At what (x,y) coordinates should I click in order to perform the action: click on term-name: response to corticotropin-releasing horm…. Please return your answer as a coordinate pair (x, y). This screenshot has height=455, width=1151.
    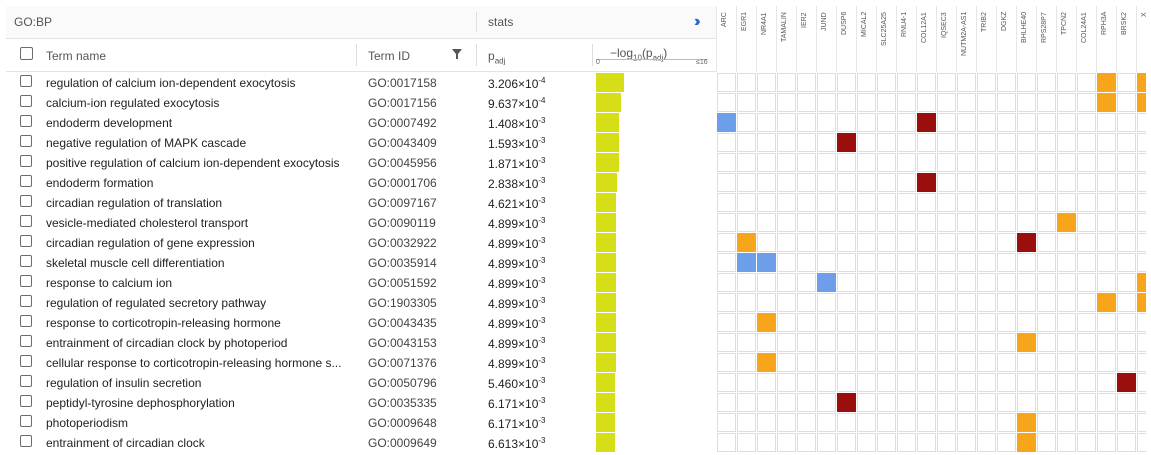
    Looking at the image, I should click on (163, 323).